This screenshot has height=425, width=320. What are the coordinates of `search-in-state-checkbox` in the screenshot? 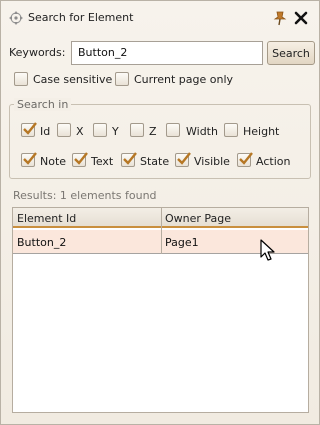 It's located at (129, 159).